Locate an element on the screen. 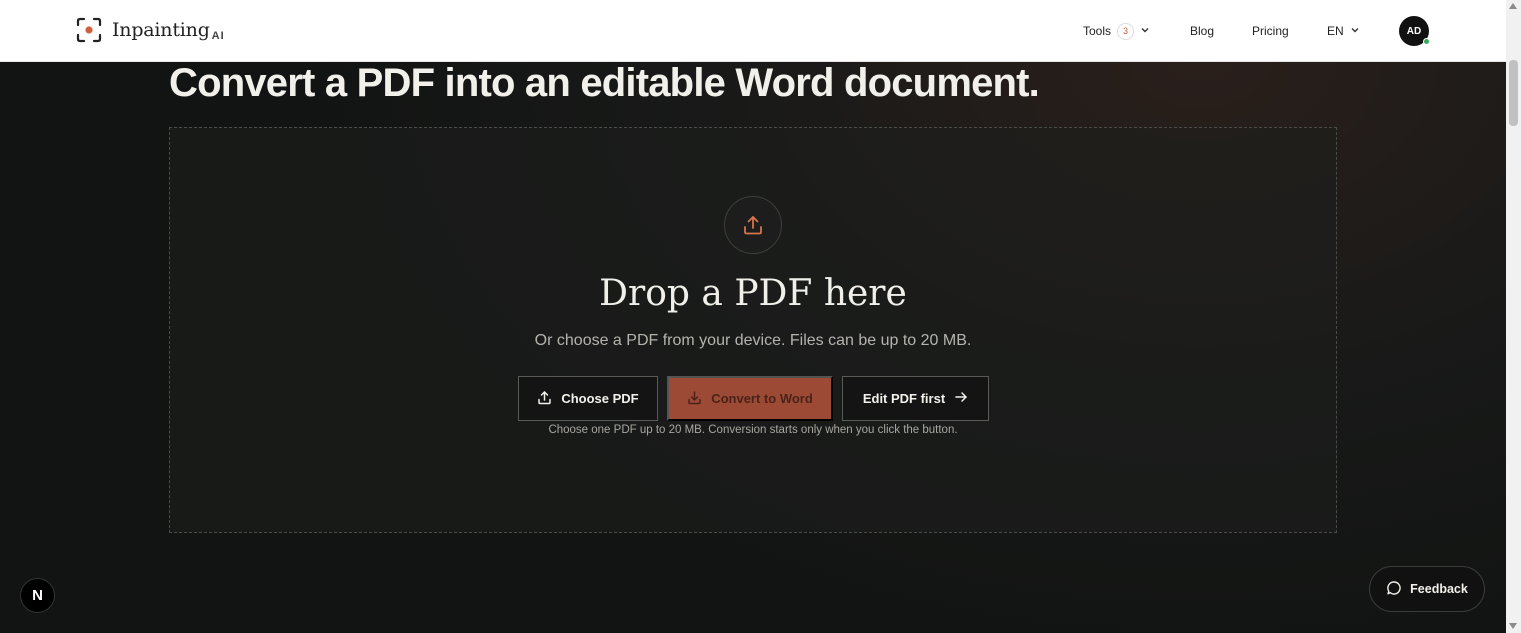  logo: Inpainting AI is located at coordinates (150, 30).